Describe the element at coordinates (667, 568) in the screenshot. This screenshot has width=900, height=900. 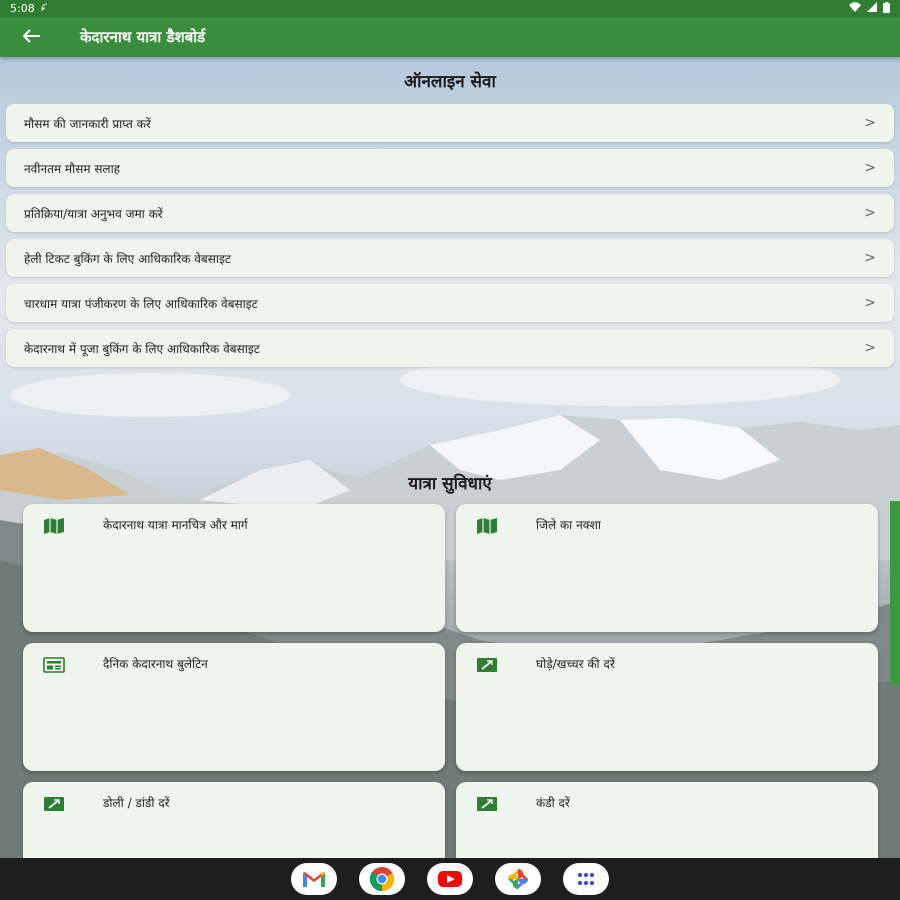
I see `facility-card-district-map: जिले का नक्शा` at that location.